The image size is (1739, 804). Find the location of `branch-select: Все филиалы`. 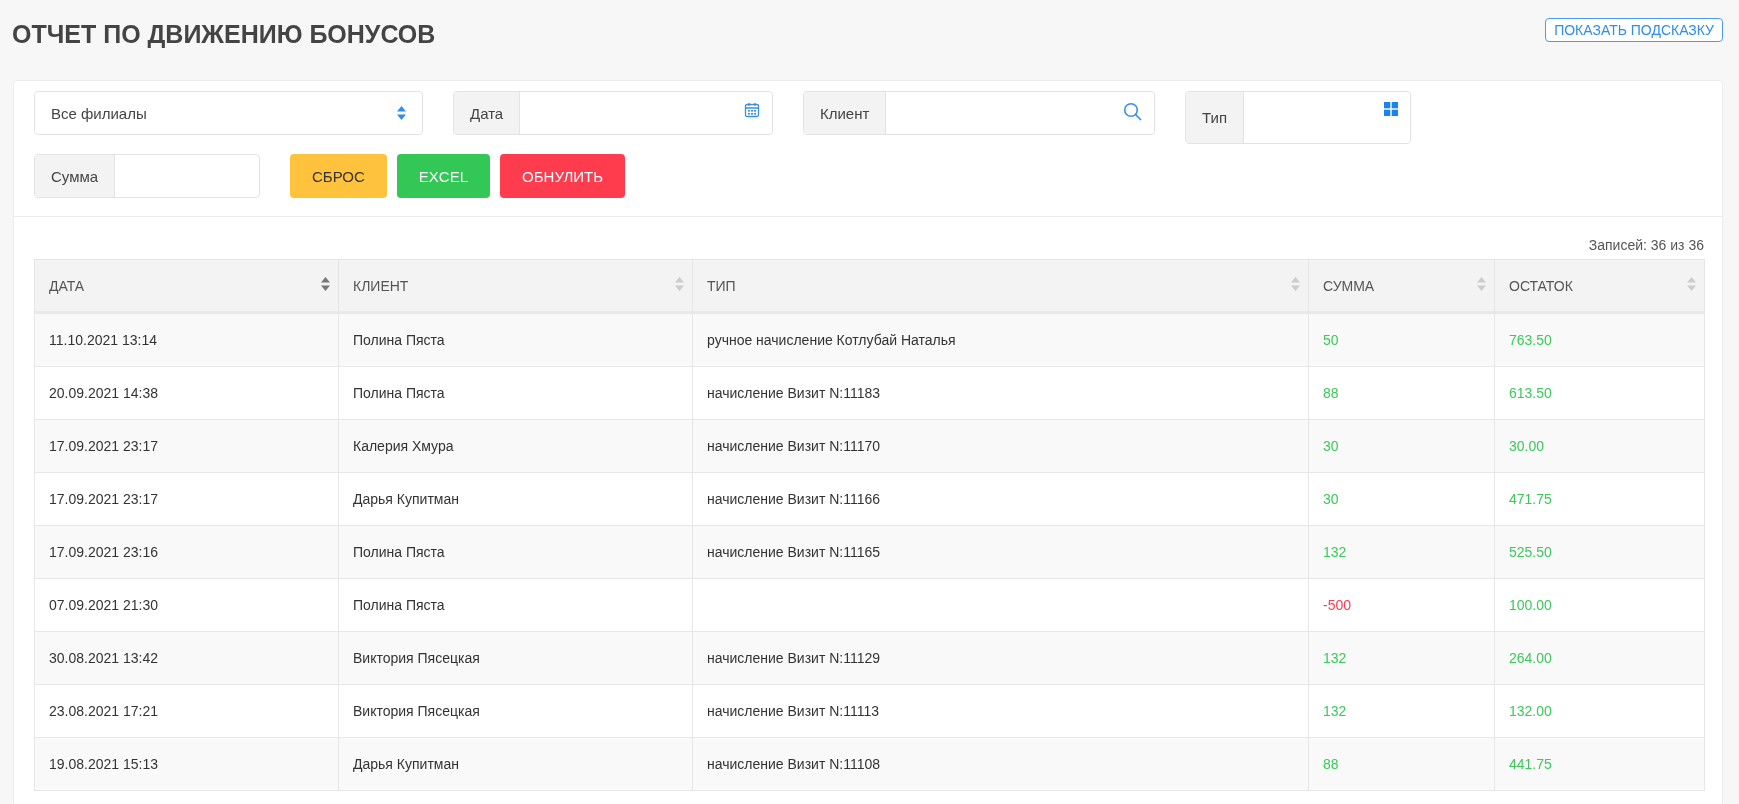

branch-select: Все филиалы is located at coordinates (228, 113).